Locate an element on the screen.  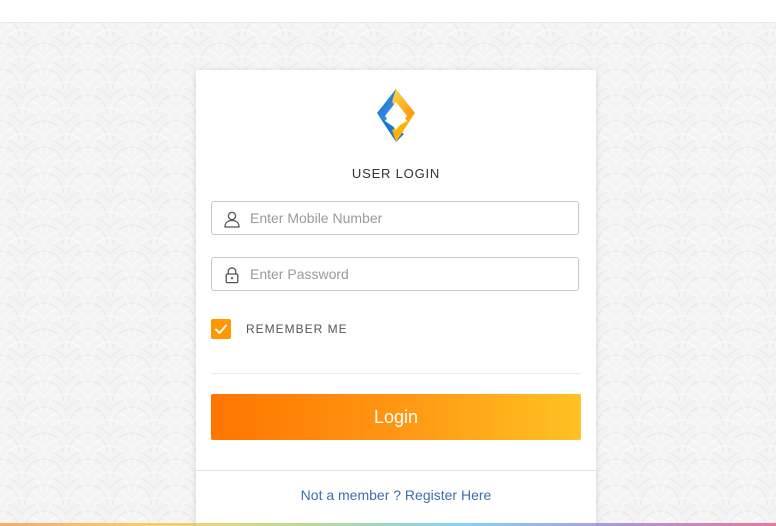
remember-me-label: REMEMBER ME is located at coordinates (297, 329).